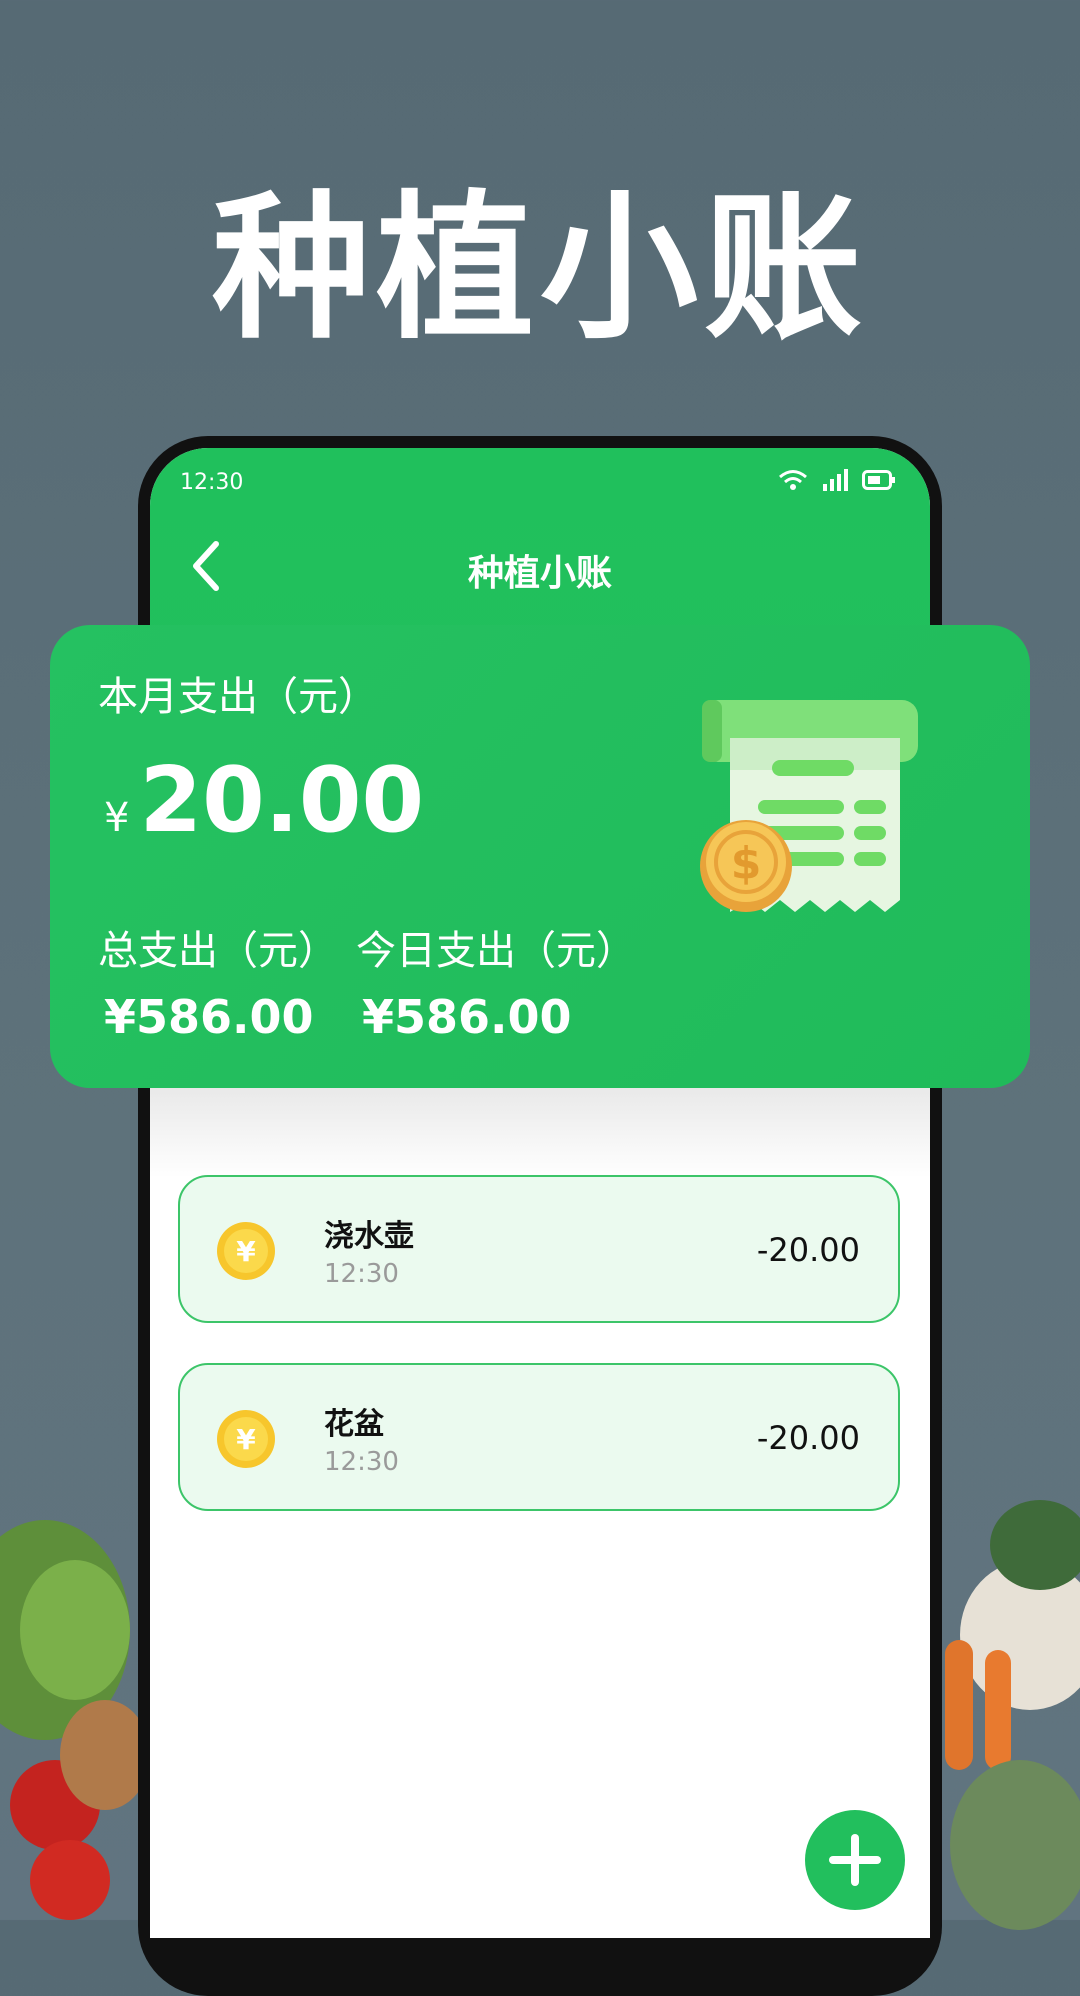  What do you see at coordinates (117, 818) in the screenshot?
I see `currency-symbol: ¥` at bounding box center [117, 818].